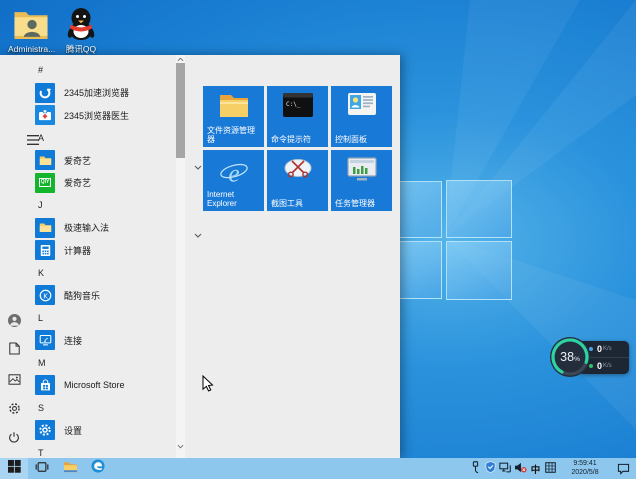 This screenshot has height=479, width=636. Describe the element at coordinates (78, 250) in the screenshot. I see `app-item-label: 计算器` at that location.